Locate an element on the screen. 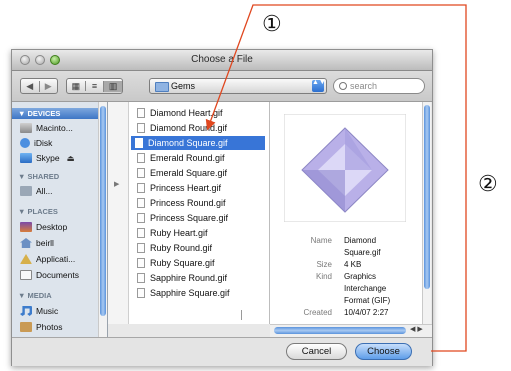  skype-disk-icon is located at coordinates (26, 158).